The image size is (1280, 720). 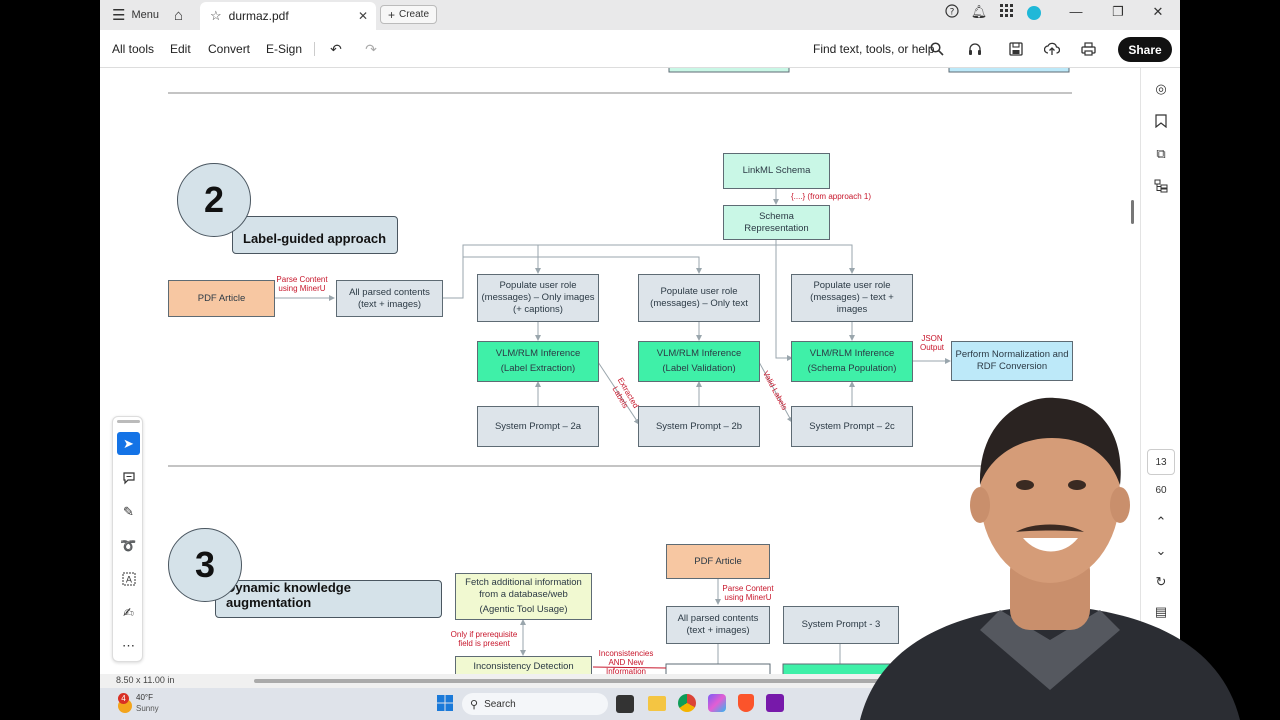 I want to click on taskbar-search-box: ⚲ Search, so click(x=535, y=704).